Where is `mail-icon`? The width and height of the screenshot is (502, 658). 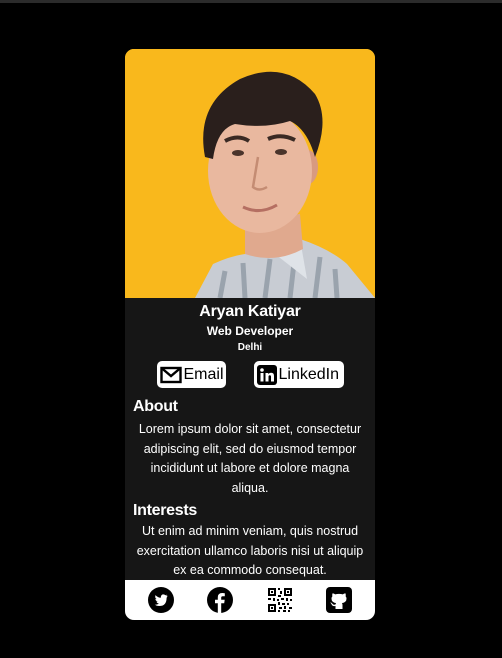 mail-icon is located at coordinates (170, 375).